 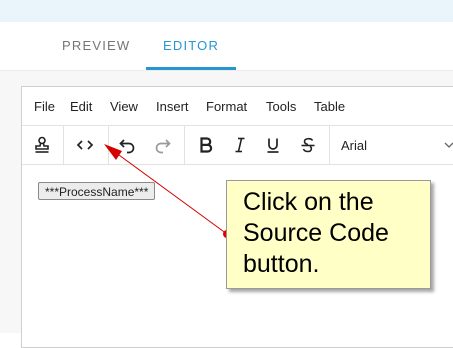 I want to click on callout-text: Click on the Source Code button., so click(x=316, y=233).